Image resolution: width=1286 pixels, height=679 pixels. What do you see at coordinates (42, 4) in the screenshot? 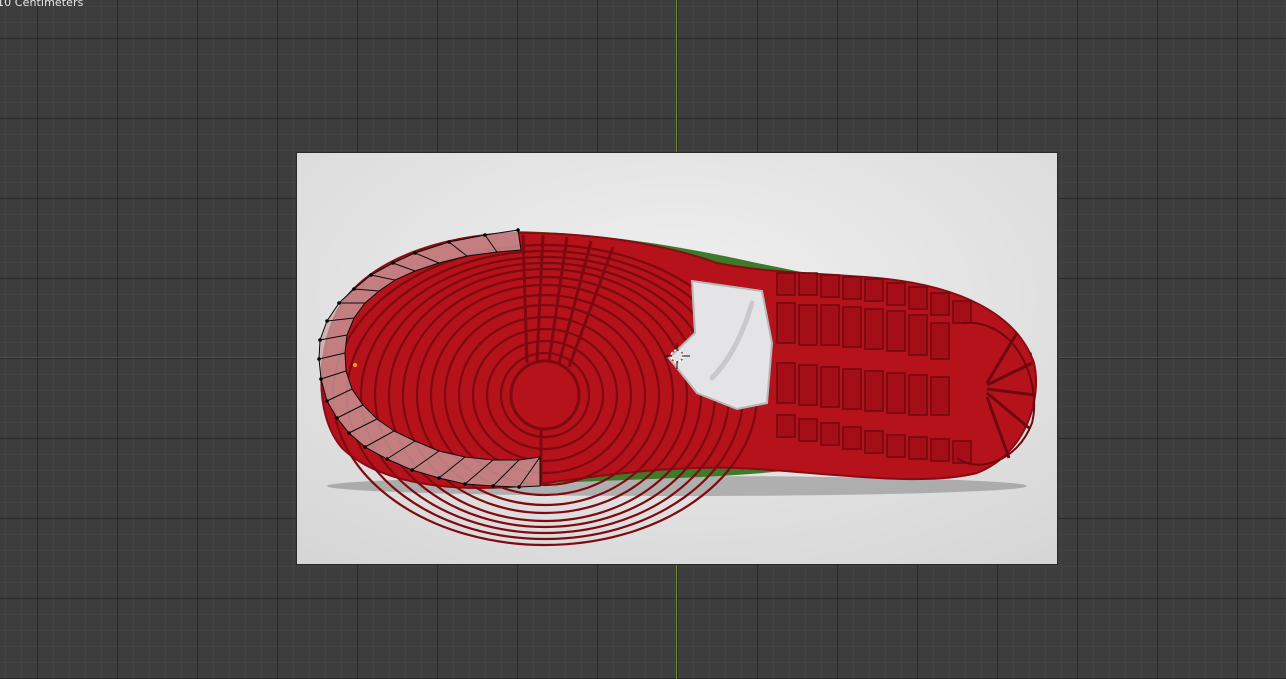
I see `grid-scale-label: 10 Centimeters` at bounding box center [42, 4].